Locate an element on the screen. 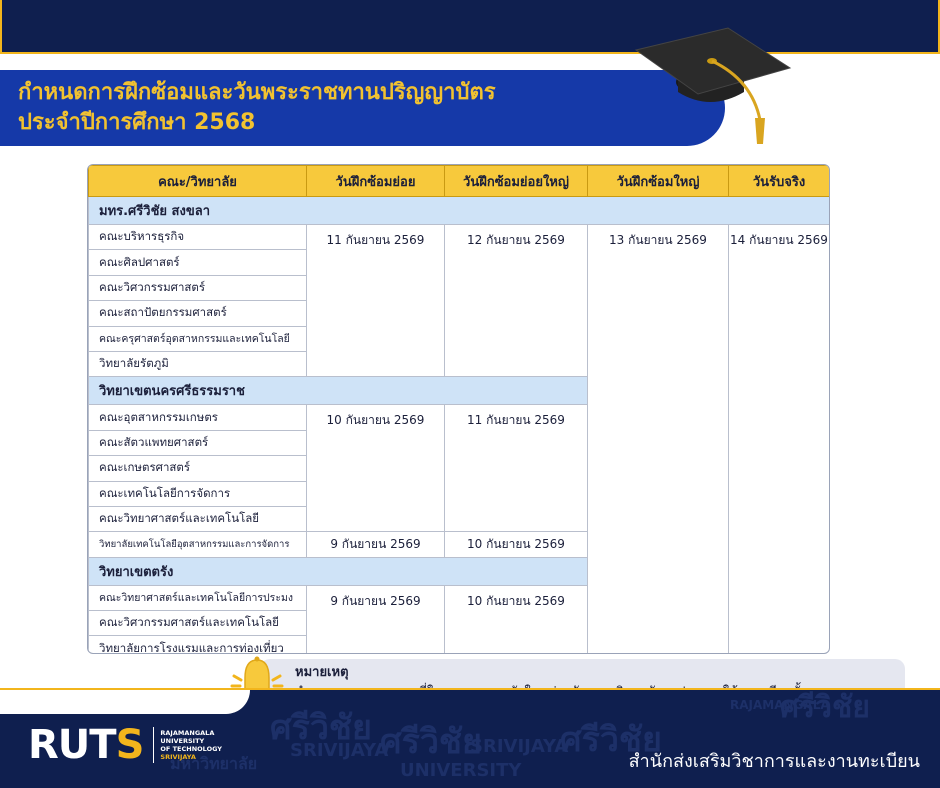 Image resolution: width=940 pixels, height=788 pixels. faculty-name: คณะครุศาสตร์อุตสาหกรรมและเทคโนโลยี is located at coordinates (197, 338).